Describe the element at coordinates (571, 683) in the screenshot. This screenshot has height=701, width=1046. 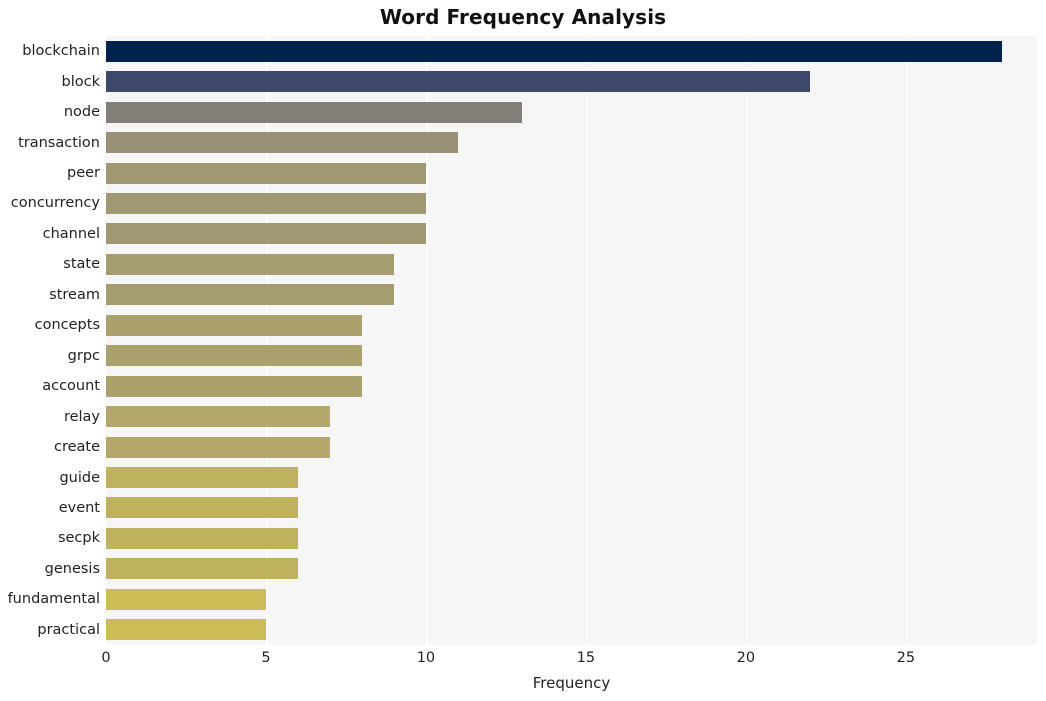
I see `x-axis-label: Frequency` at that location.